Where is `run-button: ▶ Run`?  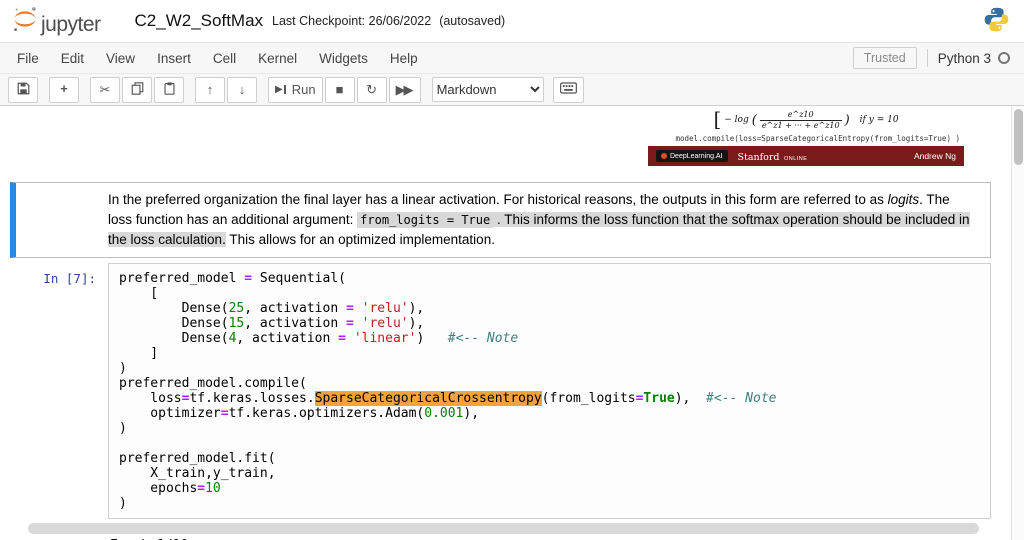 run-button: ▶ Run is located at coordinates (295, 89).